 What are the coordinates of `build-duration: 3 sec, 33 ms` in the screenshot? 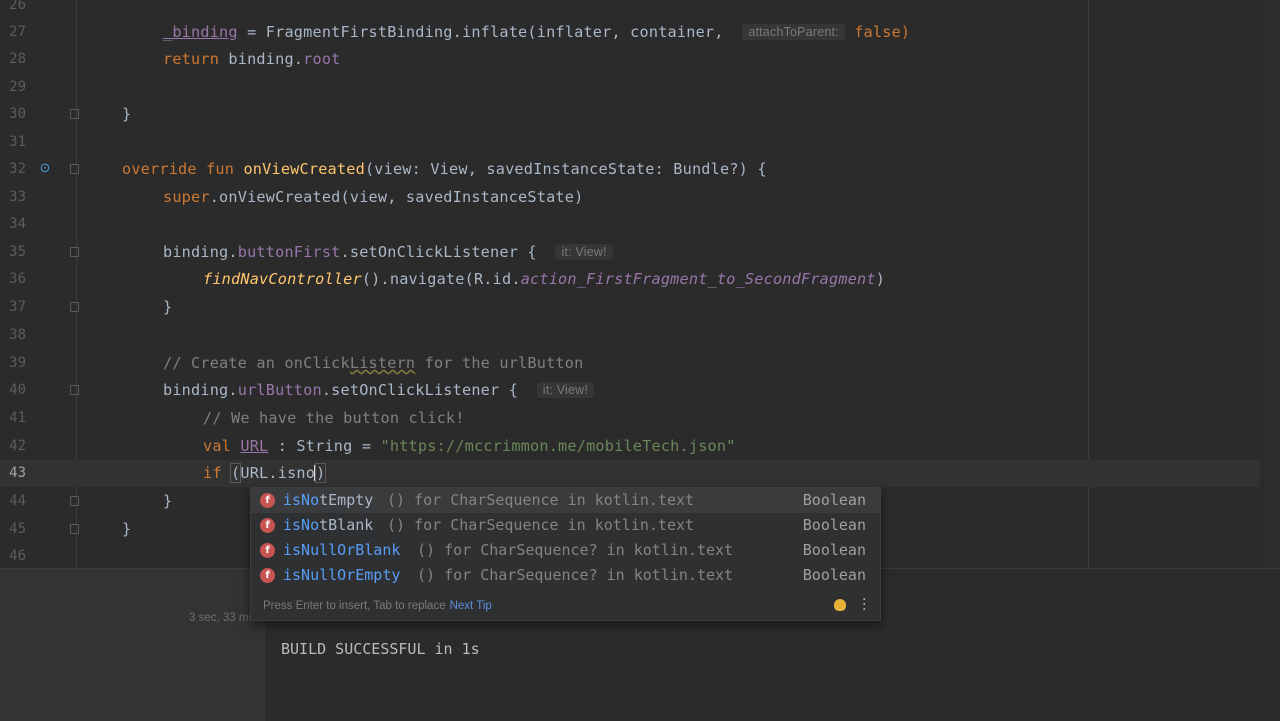 It's located at (222, 618).